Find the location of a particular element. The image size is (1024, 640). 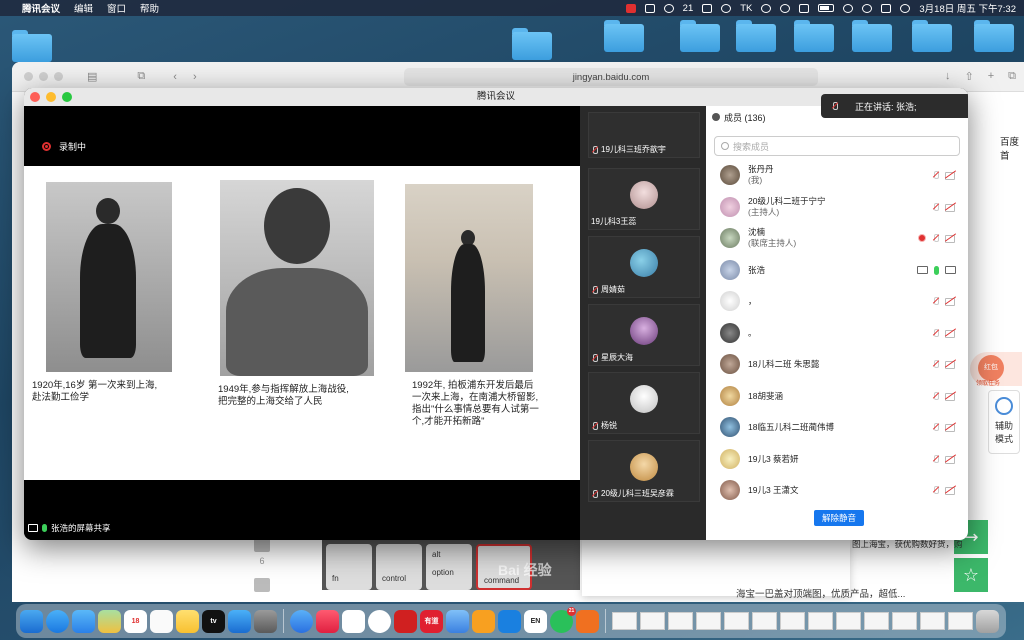

app-store-icon is located at coordinates (239, 621).